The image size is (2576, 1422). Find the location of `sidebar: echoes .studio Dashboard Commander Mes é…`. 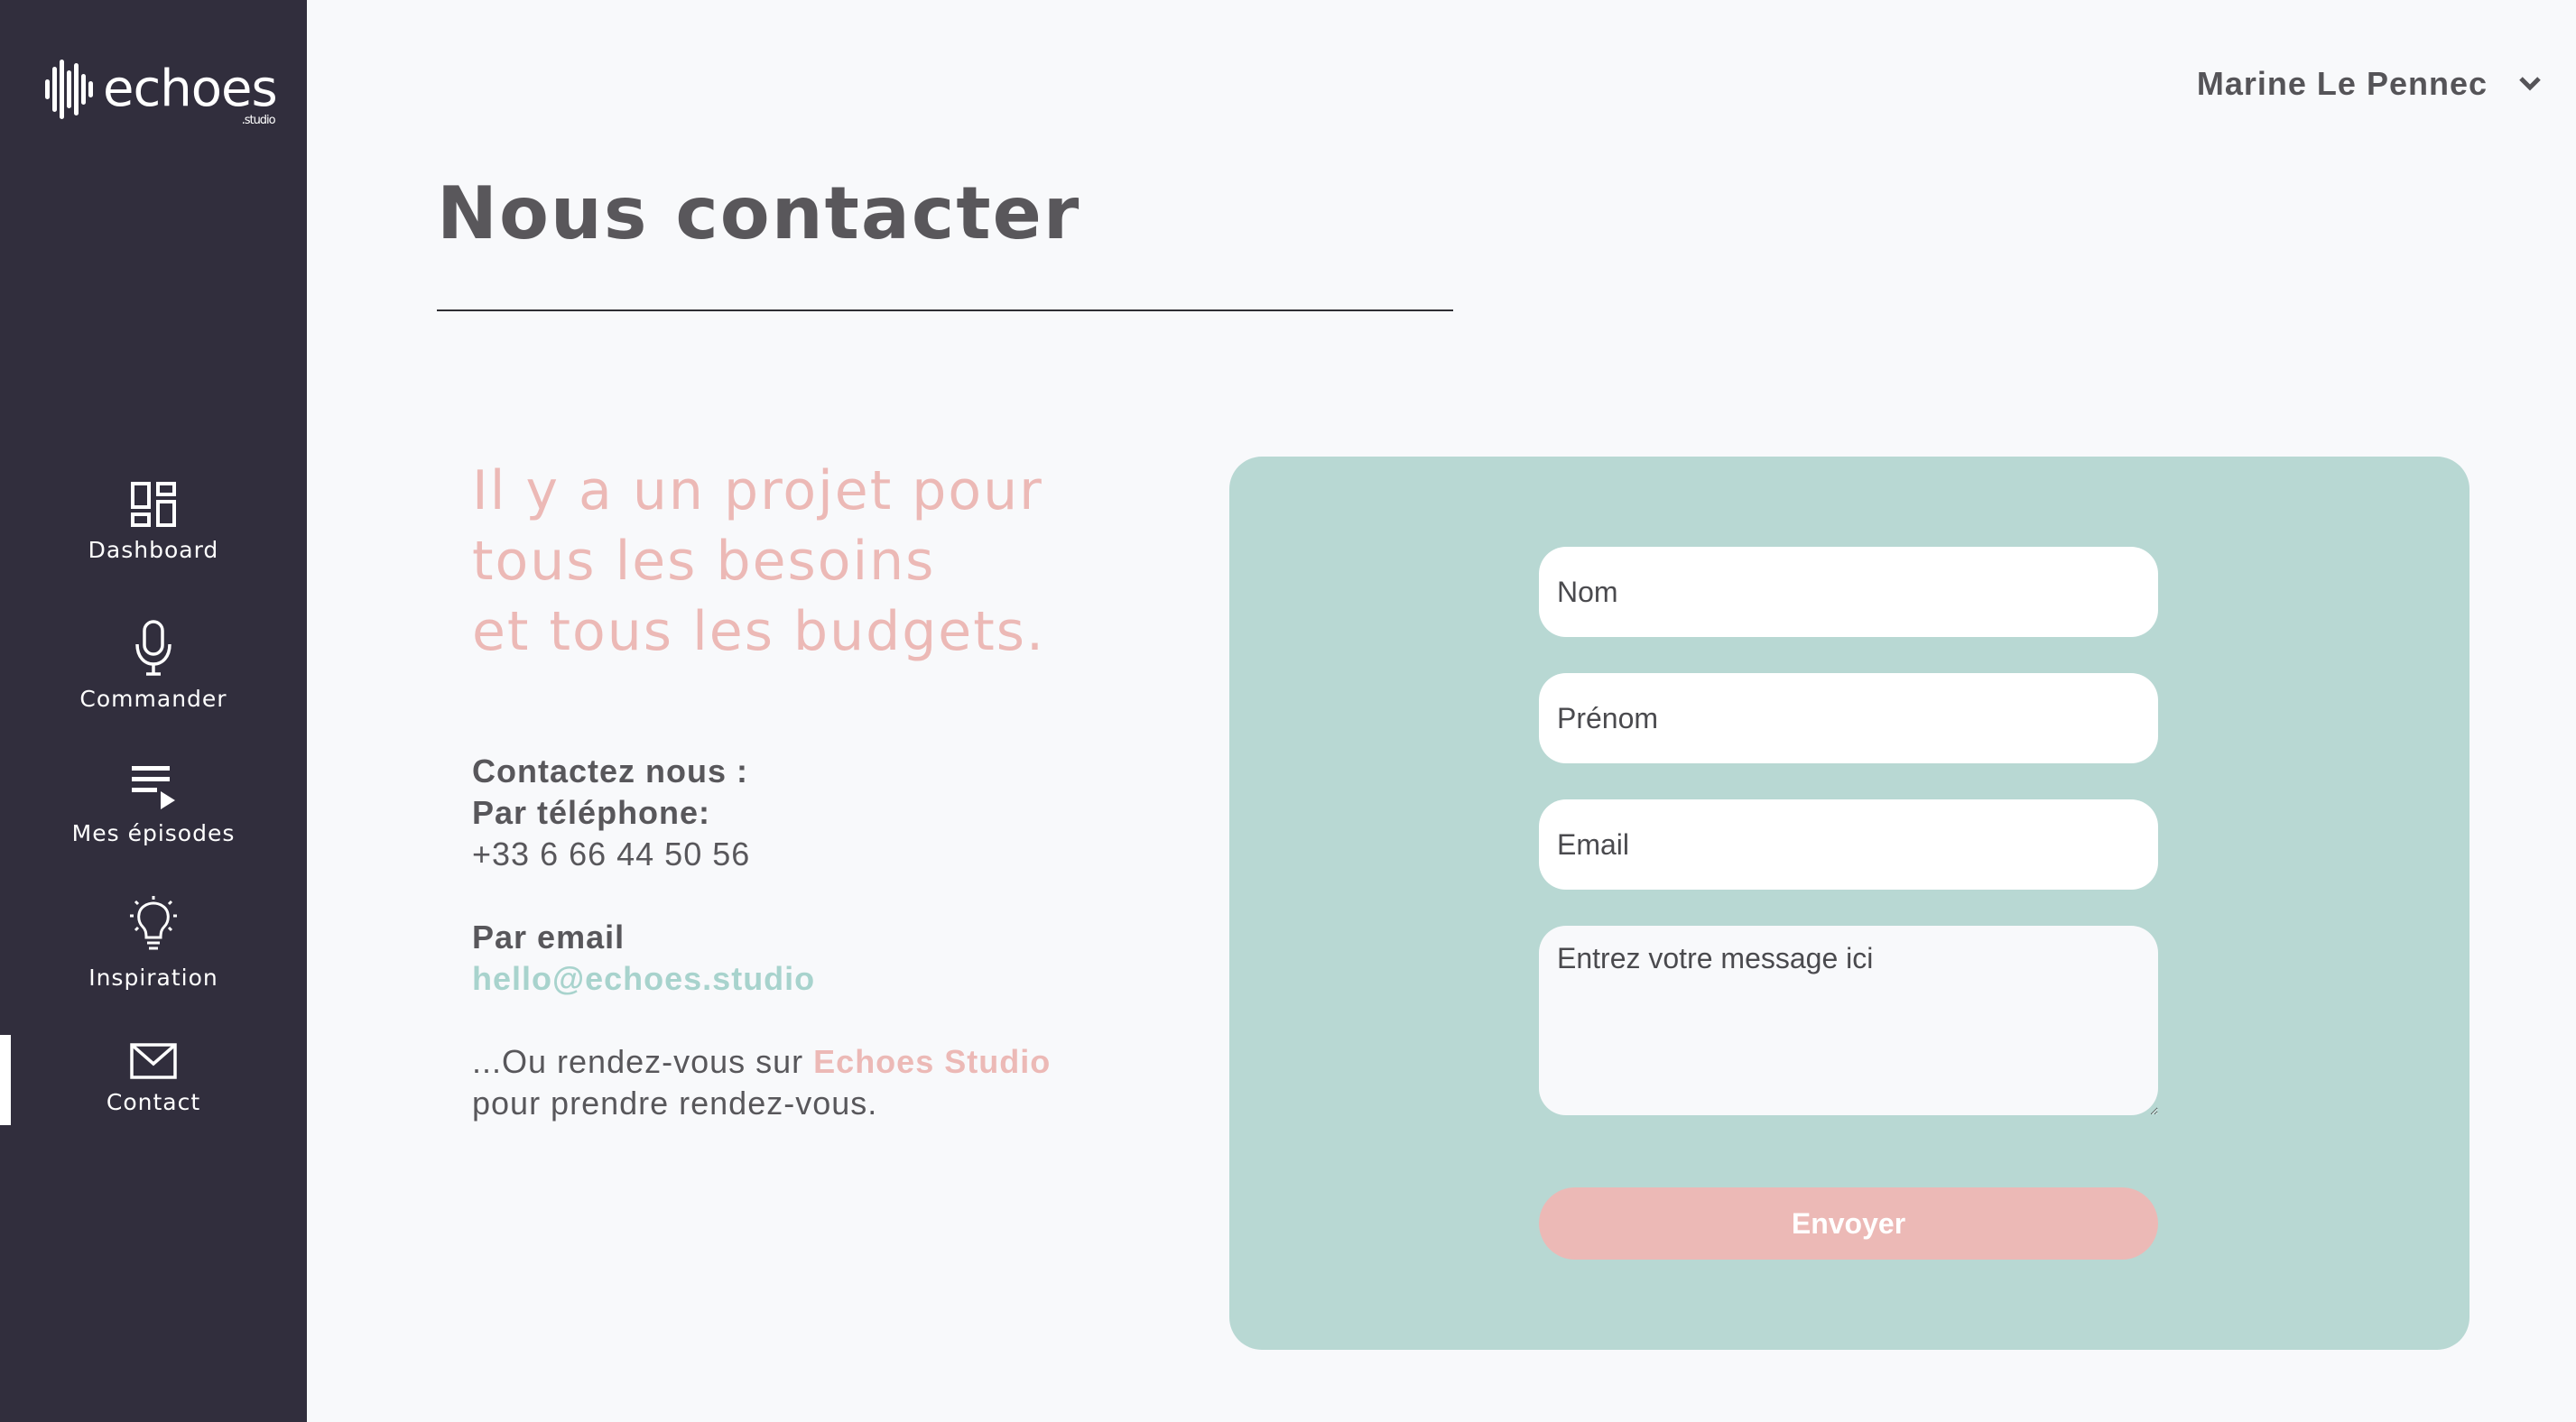

sidebar: echoes .studio Dashboard Commander Mes é… is located at coordinates (153, 711).